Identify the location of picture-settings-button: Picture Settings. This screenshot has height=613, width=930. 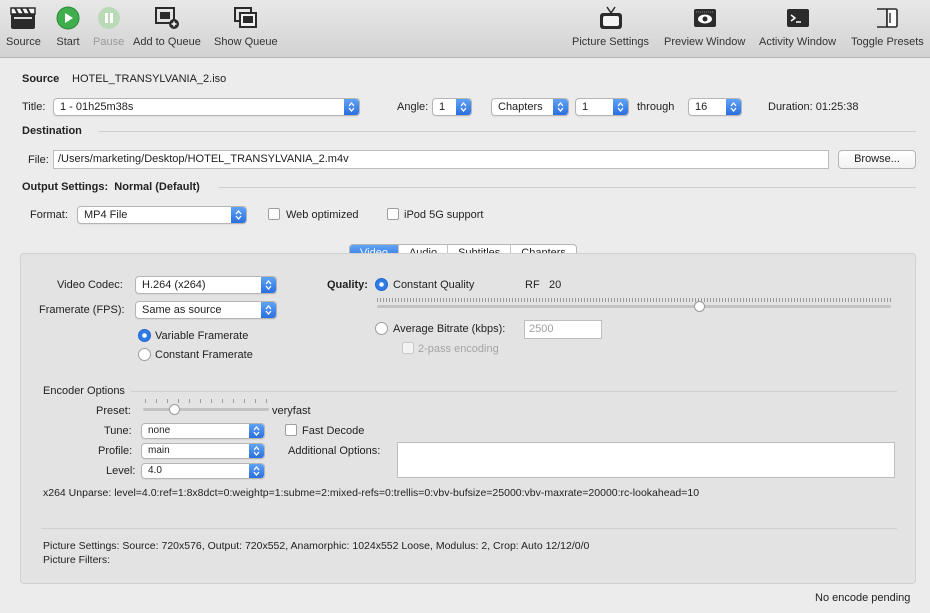
(610, 26).